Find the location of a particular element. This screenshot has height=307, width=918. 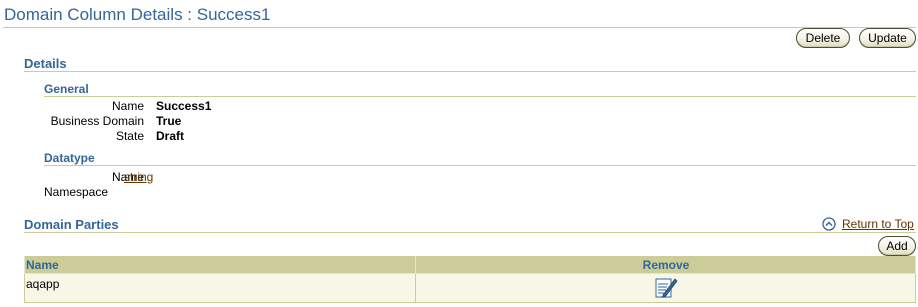

remove-cell is located at coordinates (665, 288).